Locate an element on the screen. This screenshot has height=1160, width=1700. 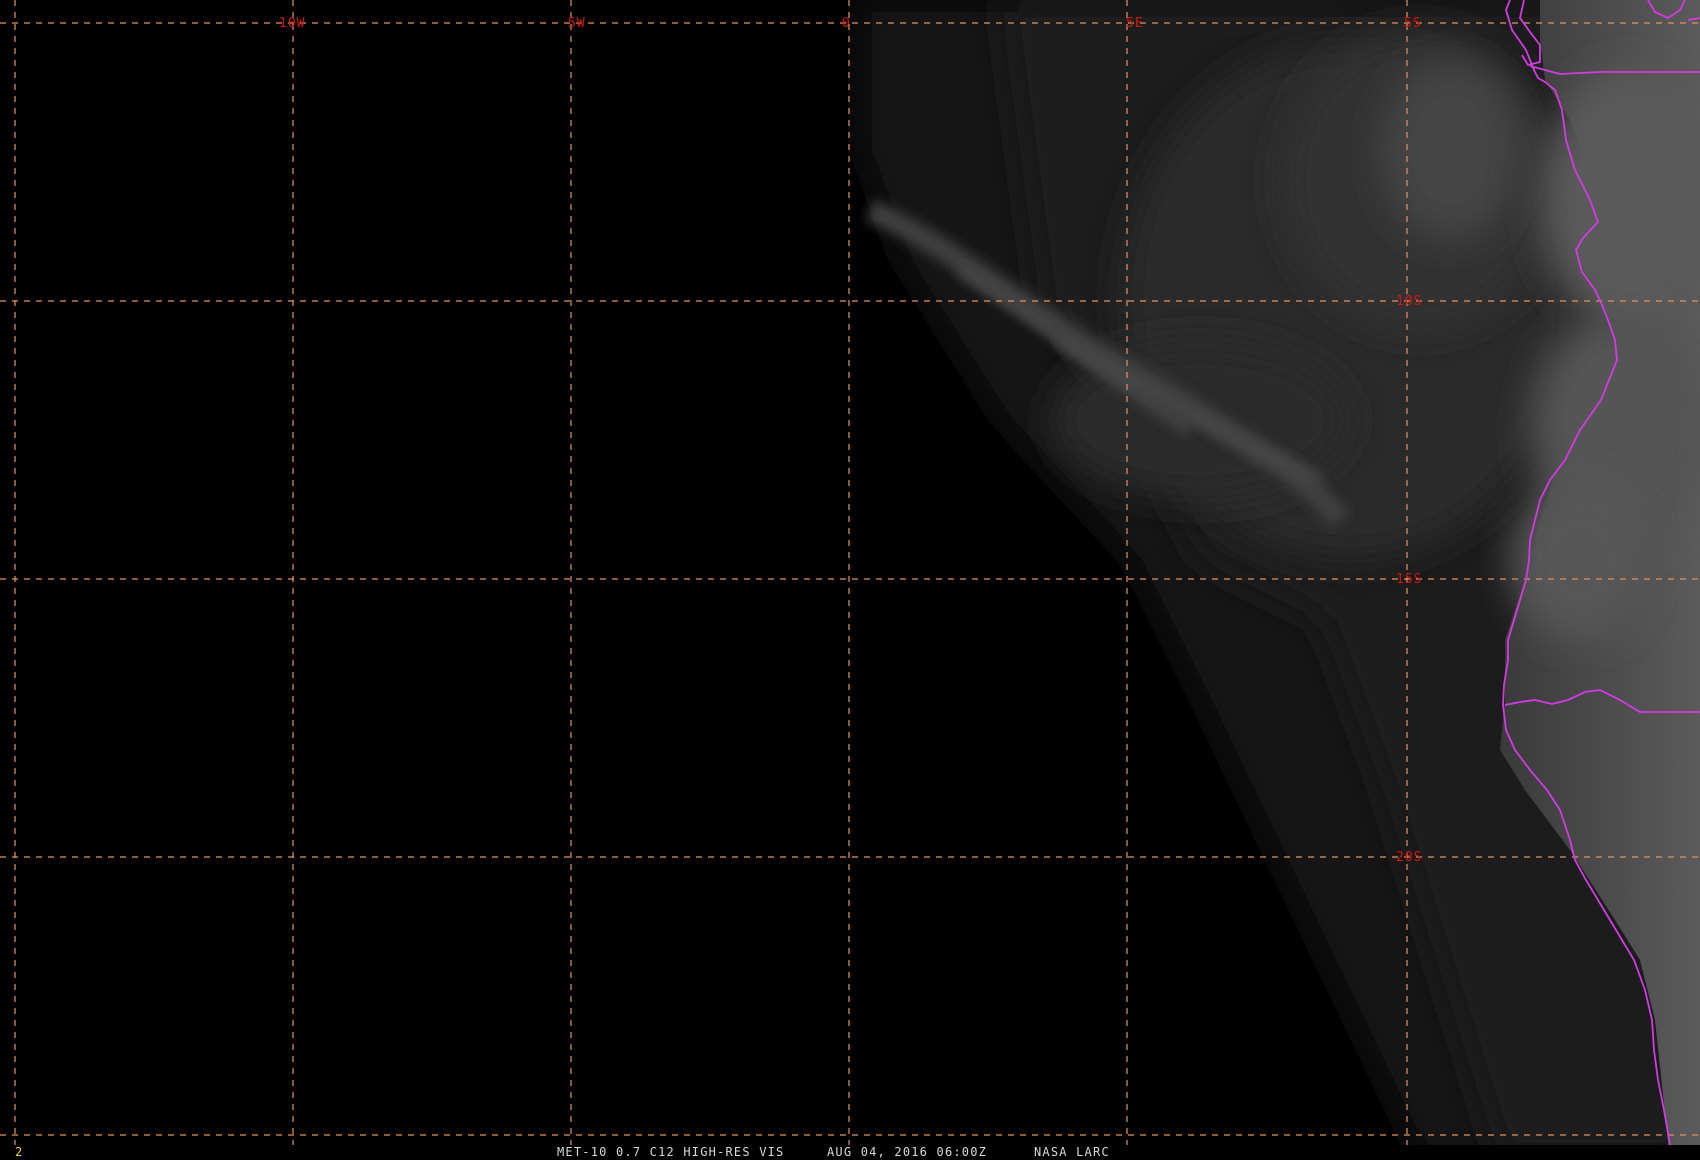
latitude-label-10s: 10S is located at coordinates (1409, 301).